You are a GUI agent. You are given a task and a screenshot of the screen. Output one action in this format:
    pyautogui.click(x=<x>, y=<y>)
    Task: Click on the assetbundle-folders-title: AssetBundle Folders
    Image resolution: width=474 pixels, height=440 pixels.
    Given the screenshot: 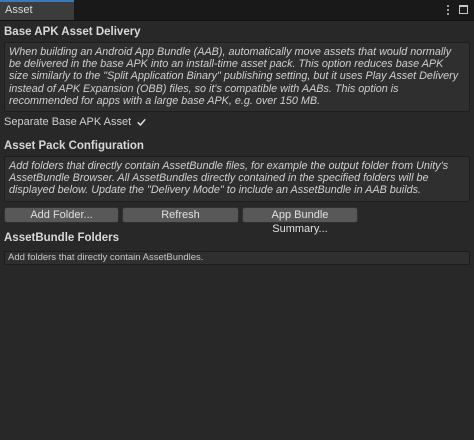 What is the action you would take?
    pyautogui.click(x=62, y=237)
    